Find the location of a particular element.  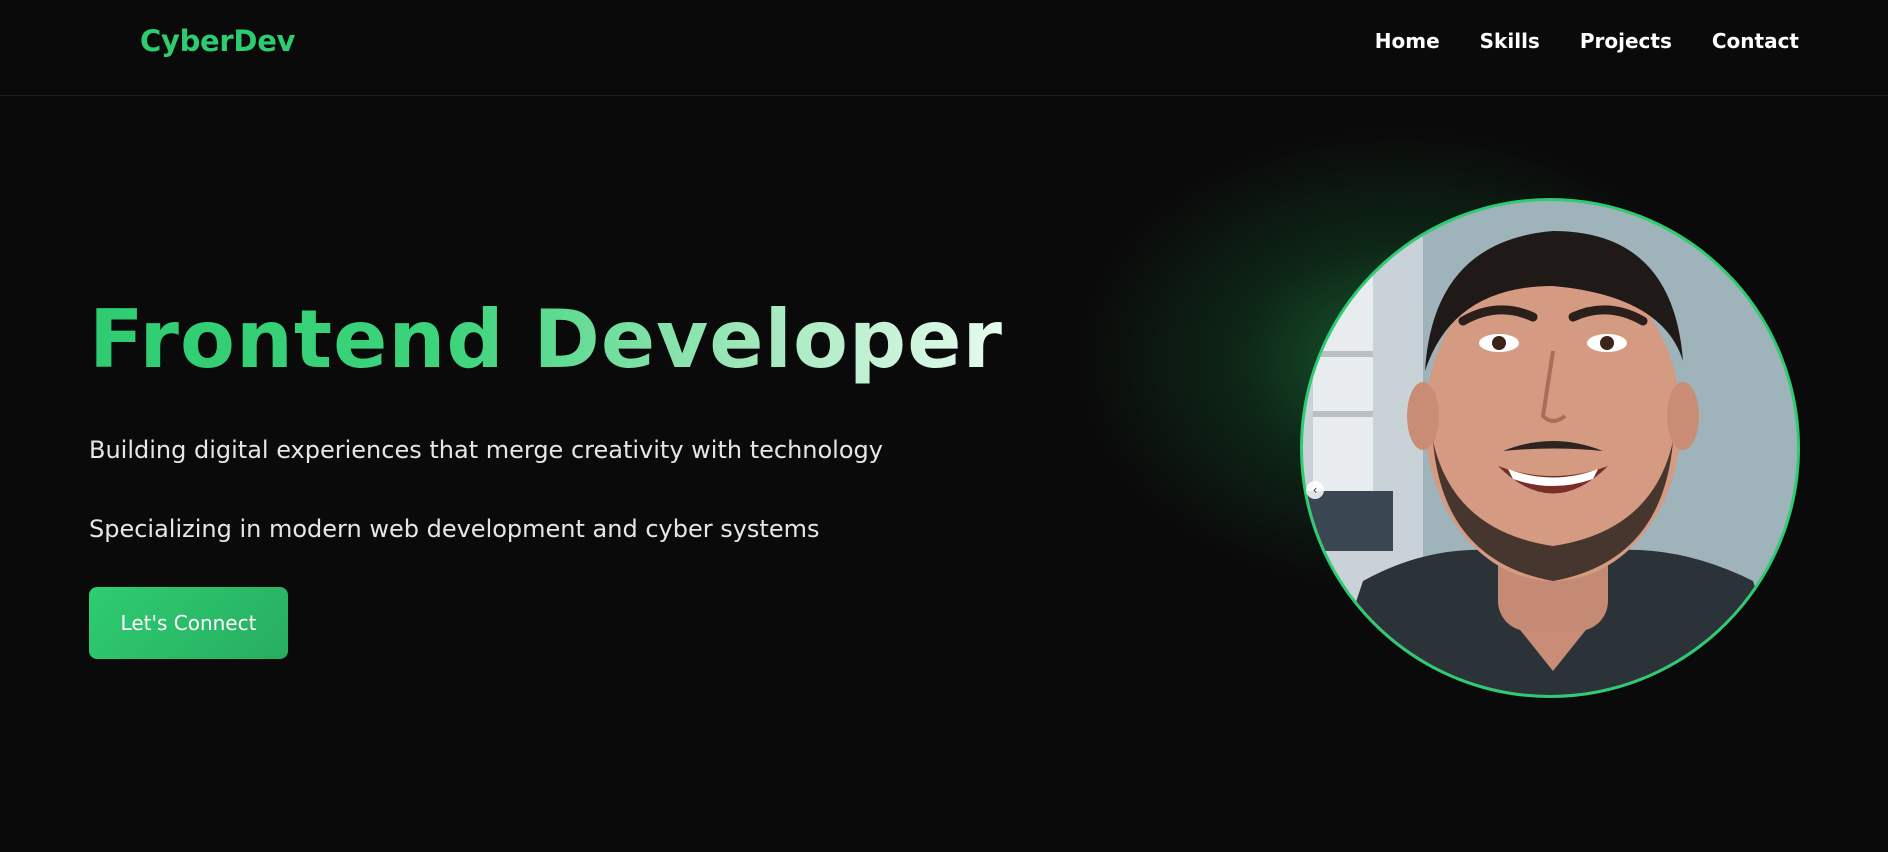

logo: CyberDev is located at coordinates (217, 41).